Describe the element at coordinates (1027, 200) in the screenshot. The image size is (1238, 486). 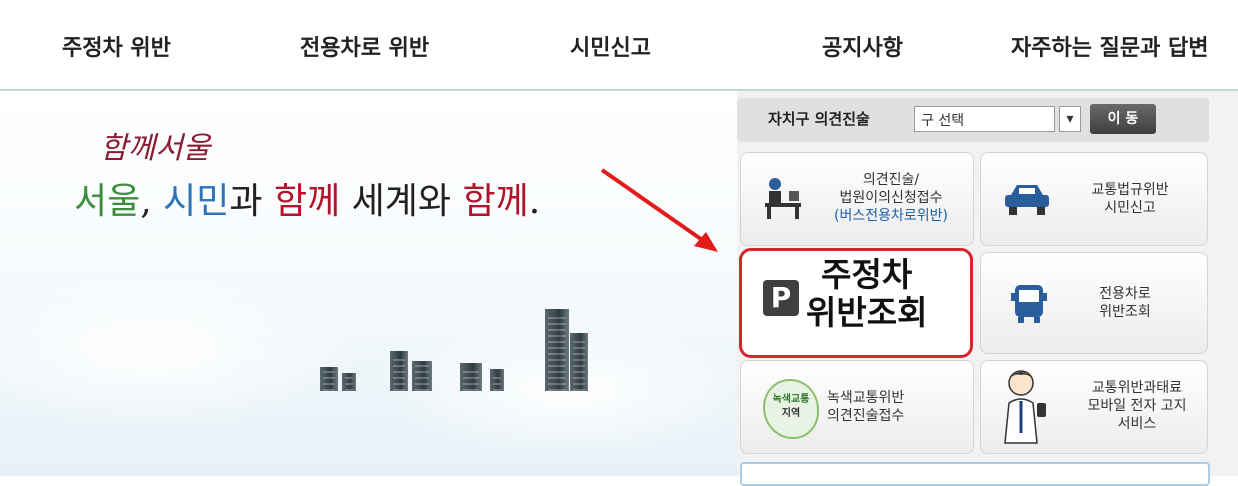
I see `car-icon` at that location.